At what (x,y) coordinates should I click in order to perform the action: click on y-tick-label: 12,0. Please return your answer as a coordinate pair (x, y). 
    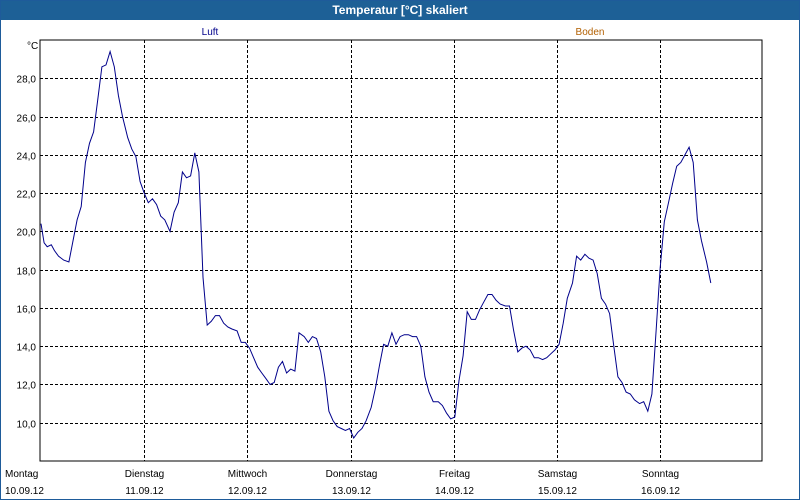
    Looking at the image, I should click on (27, 386).